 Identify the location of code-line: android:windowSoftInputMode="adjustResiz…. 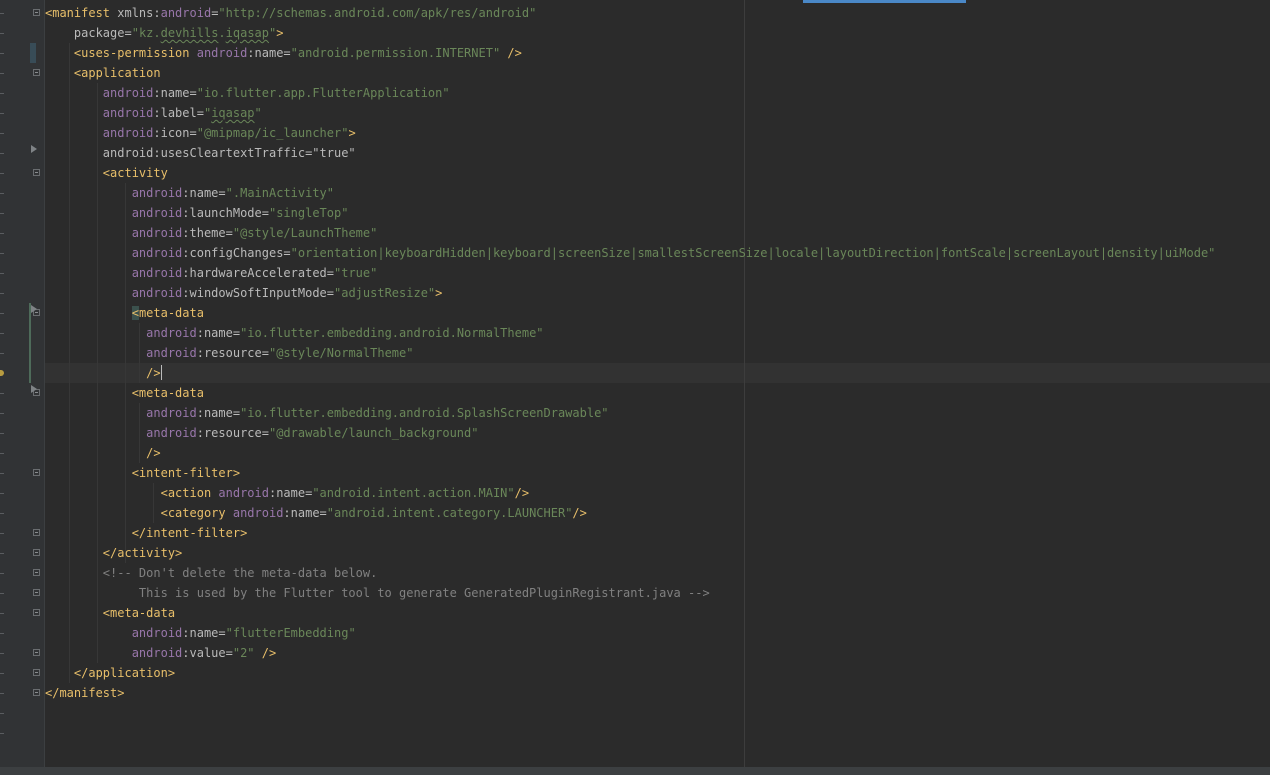
(244, 293).